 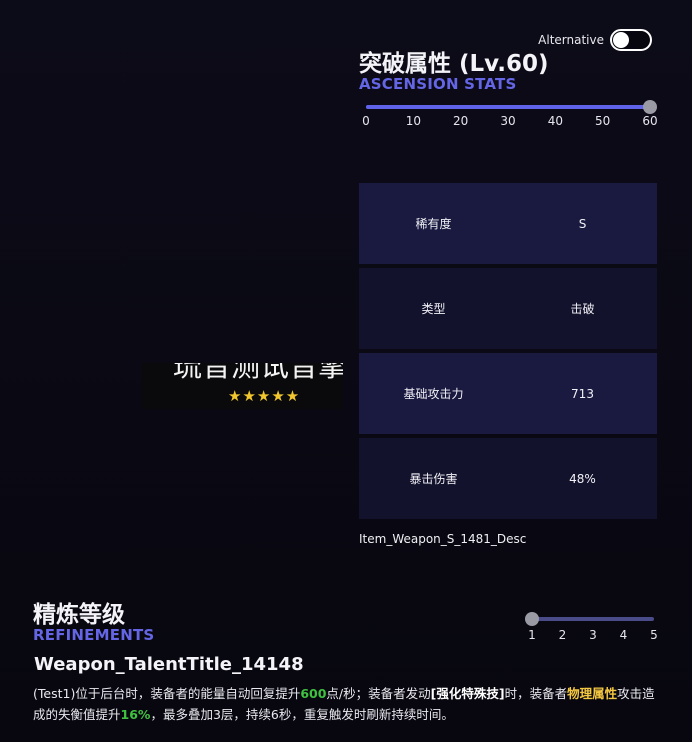 What do you see at coordinates (532, 635) in the screenshot?
I see `slider-tick-label: 1` at bounding box center [532, 635].